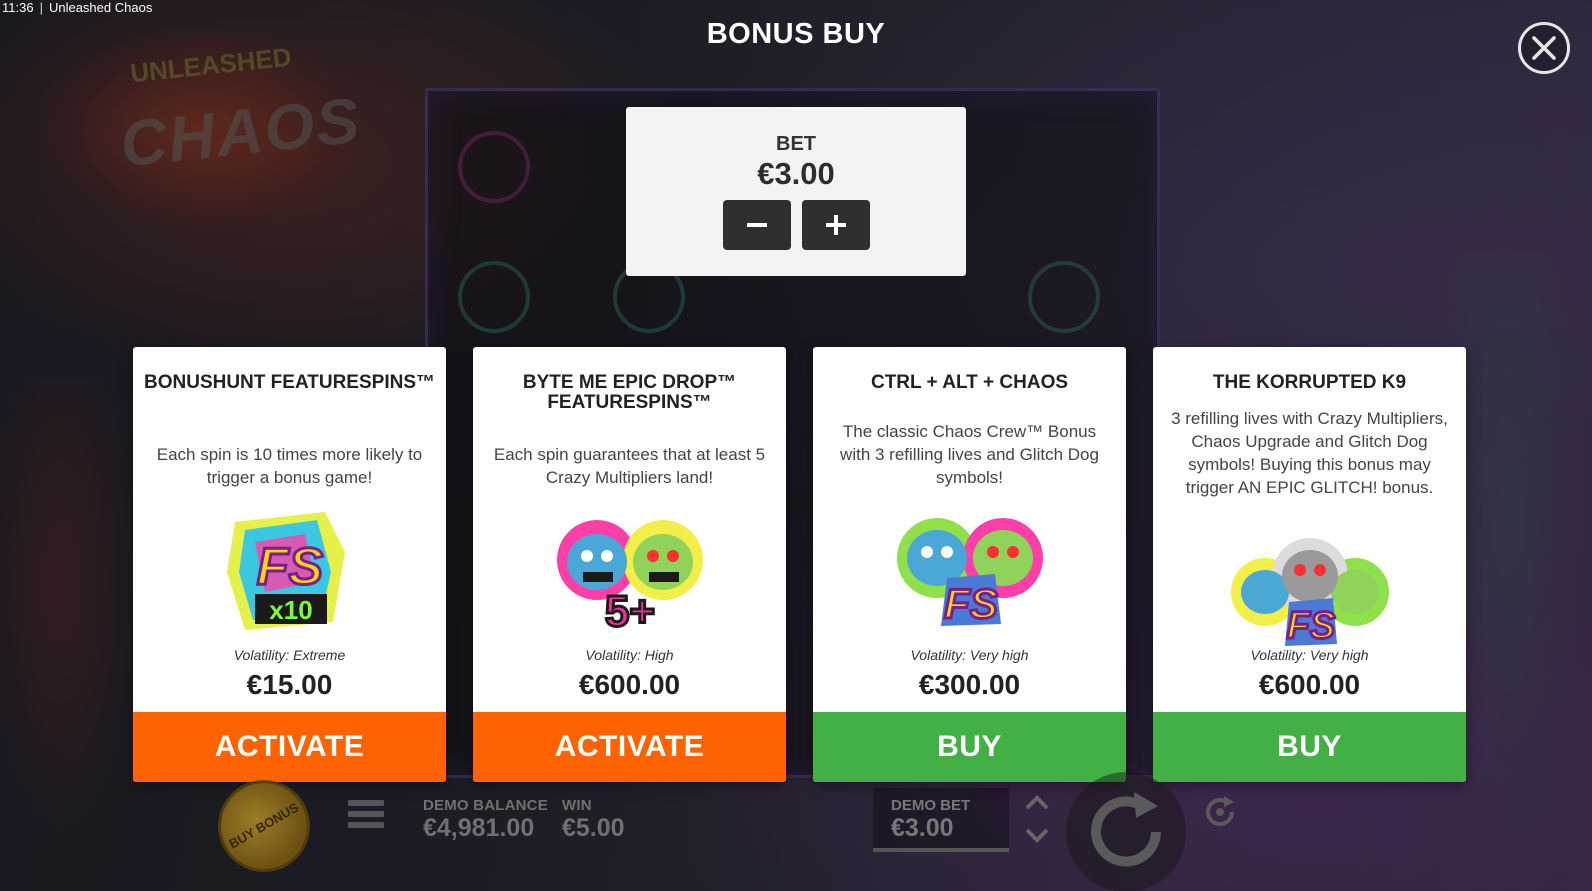 This screenshot has width=1592, height=891. What do you see at coordinates (629, 392) in the screenshot?
I see `card-title: BYTE ME EPIC DROP™ FEATURESPINS™` at bounding box center [629, 392].